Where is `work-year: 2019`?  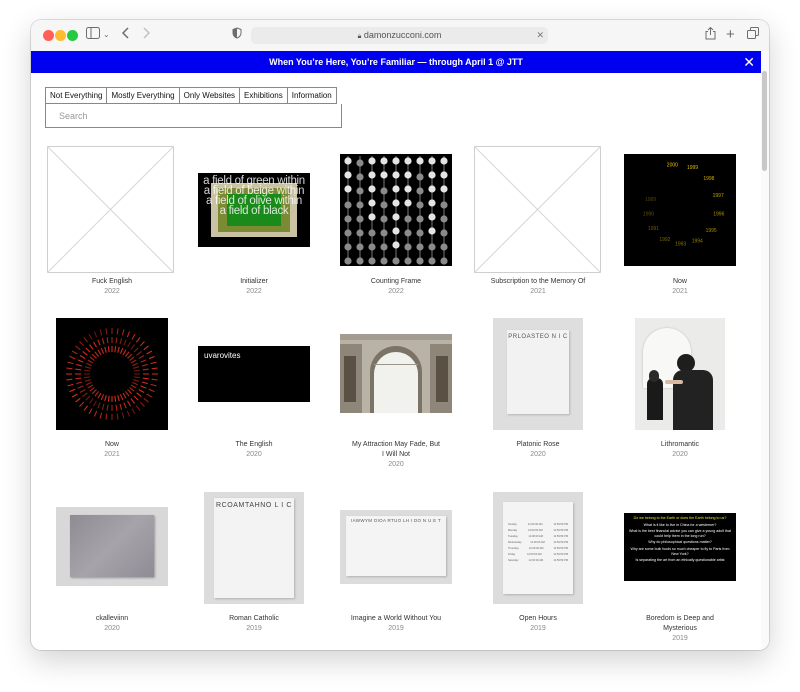 work-year: 2019 is located at coordinates (538, 628).